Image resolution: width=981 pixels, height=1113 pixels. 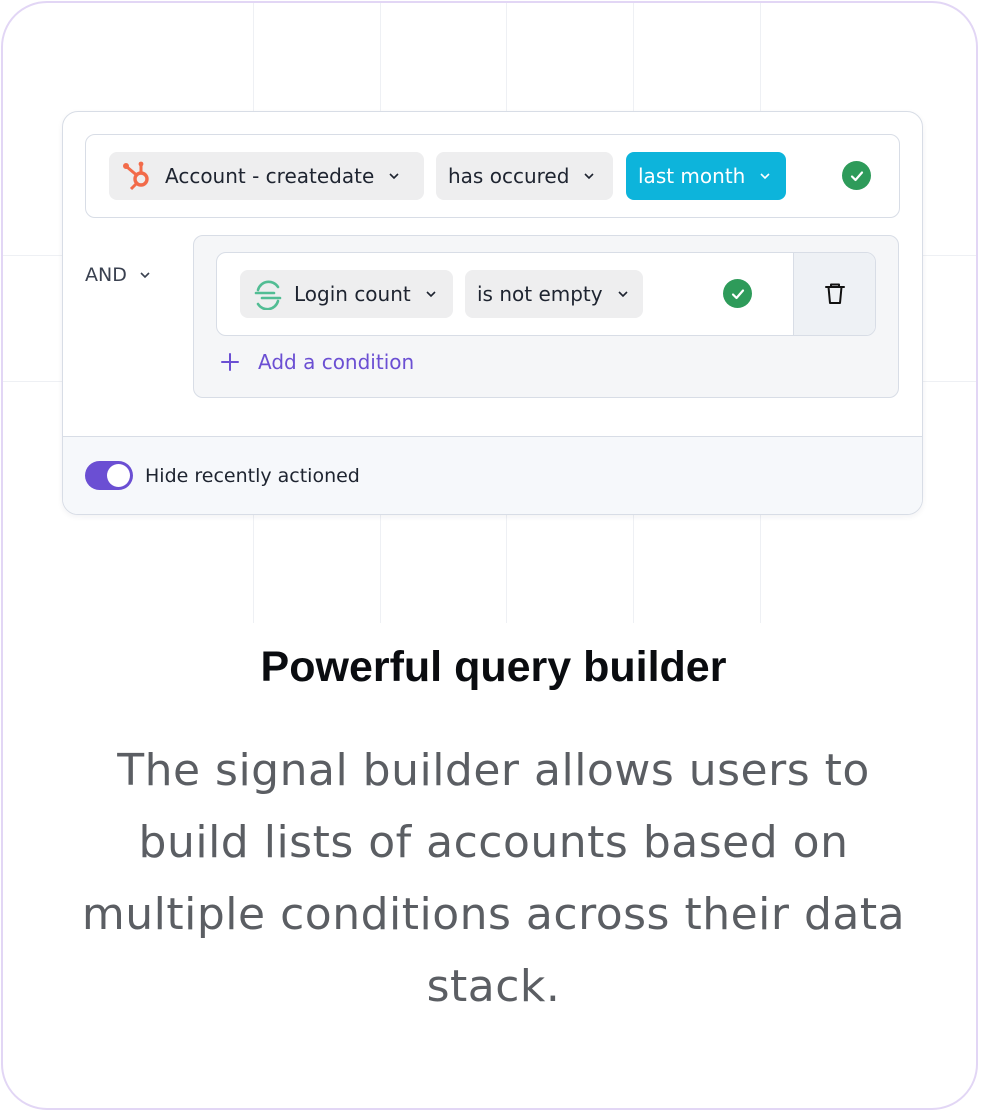 I want to click on field-select-account-createdate: Account - createdate, so click(x=266, y=176).